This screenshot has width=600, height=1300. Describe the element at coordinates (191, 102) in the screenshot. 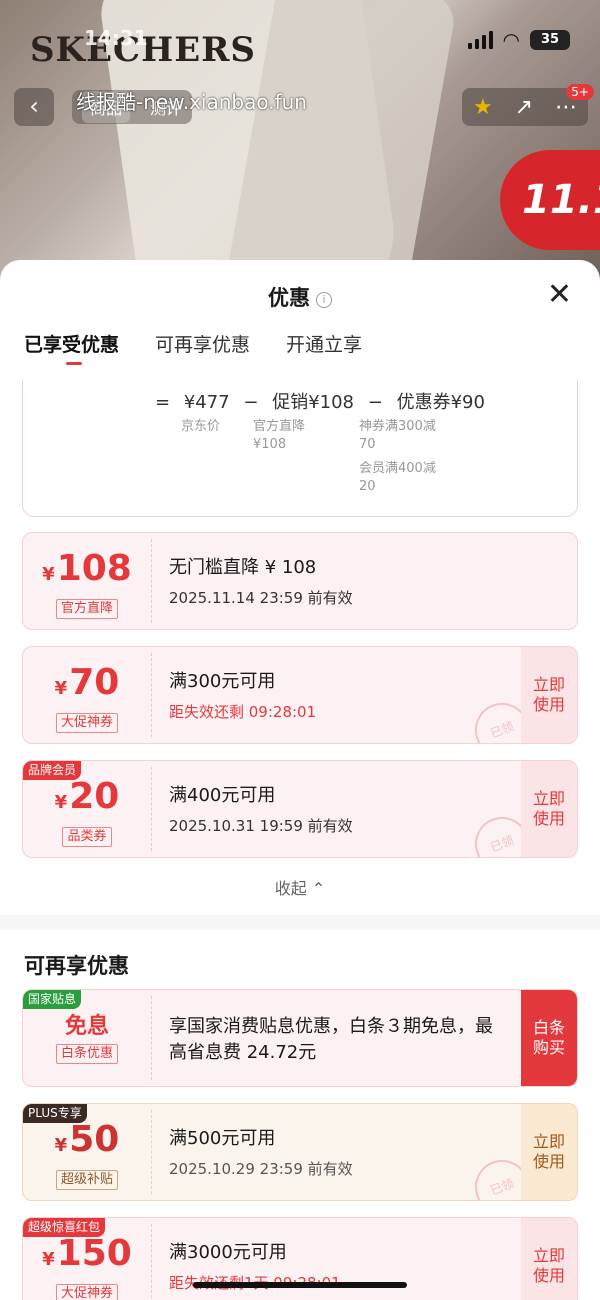

I see `watermark: 线报酷-new.xianbao.fun` at that location.